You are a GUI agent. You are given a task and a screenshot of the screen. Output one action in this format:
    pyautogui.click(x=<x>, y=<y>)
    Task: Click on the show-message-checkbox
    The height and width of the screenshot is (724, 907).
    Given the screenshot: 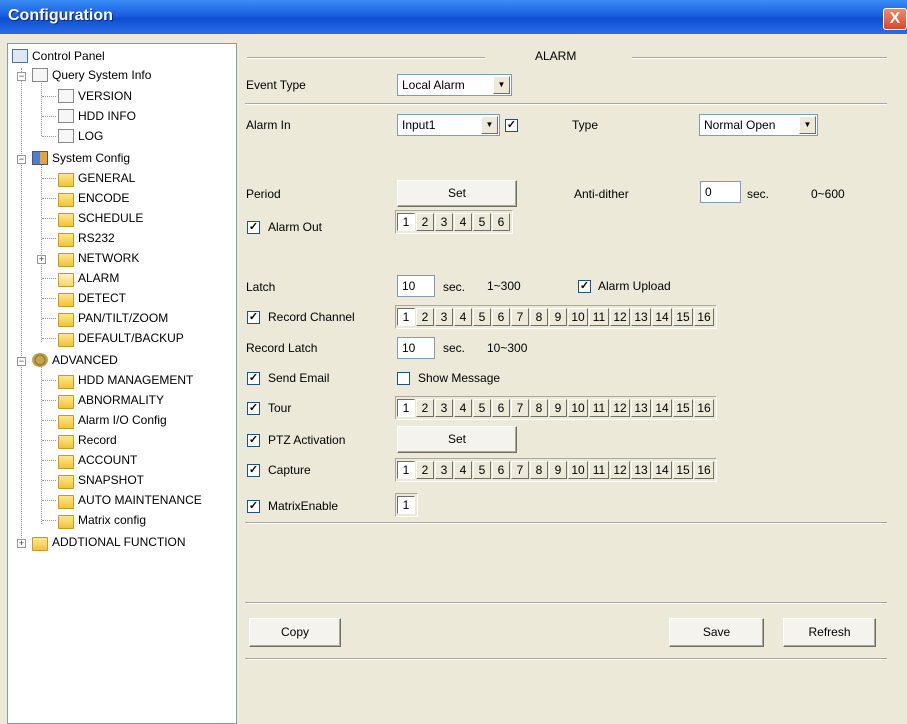 What is the action you would take?
    pyautogui.click(x=403, y=378)
    